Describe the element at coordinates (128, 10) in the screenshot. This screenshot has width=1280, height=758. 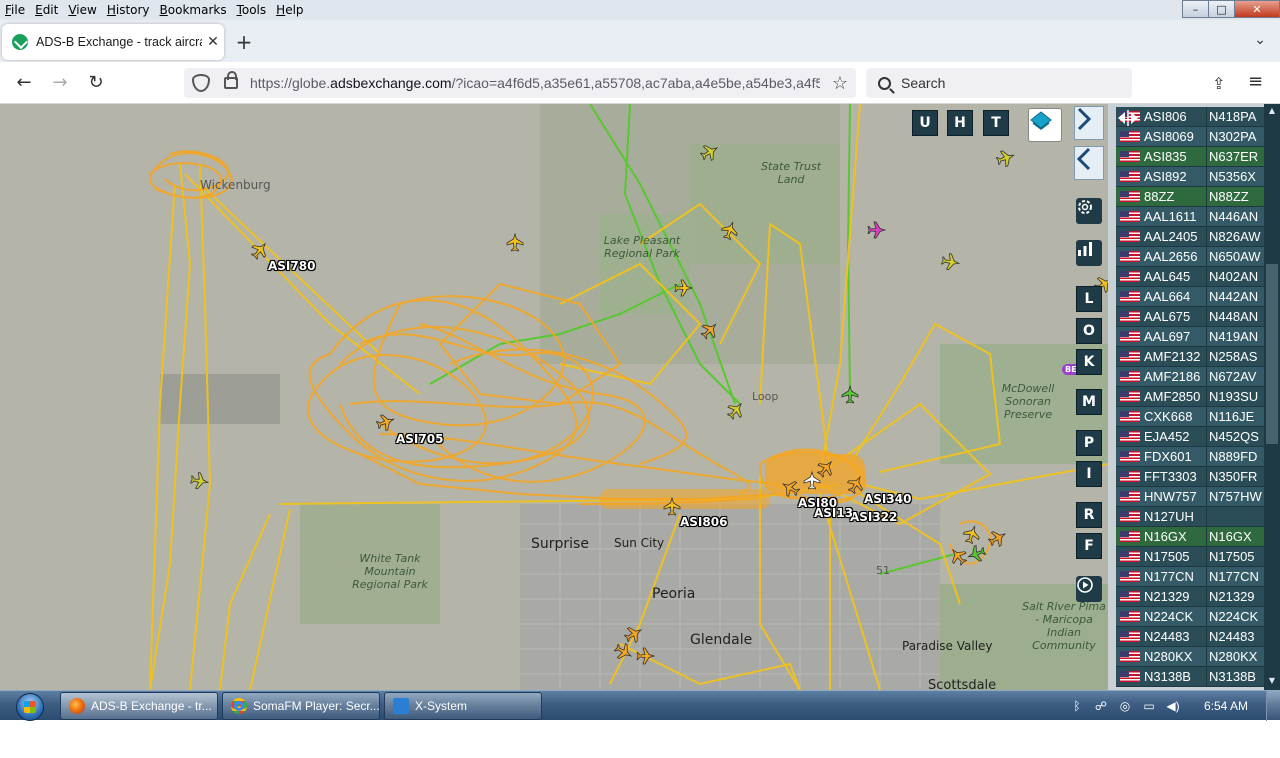
I see `menu-history: History` at that location.